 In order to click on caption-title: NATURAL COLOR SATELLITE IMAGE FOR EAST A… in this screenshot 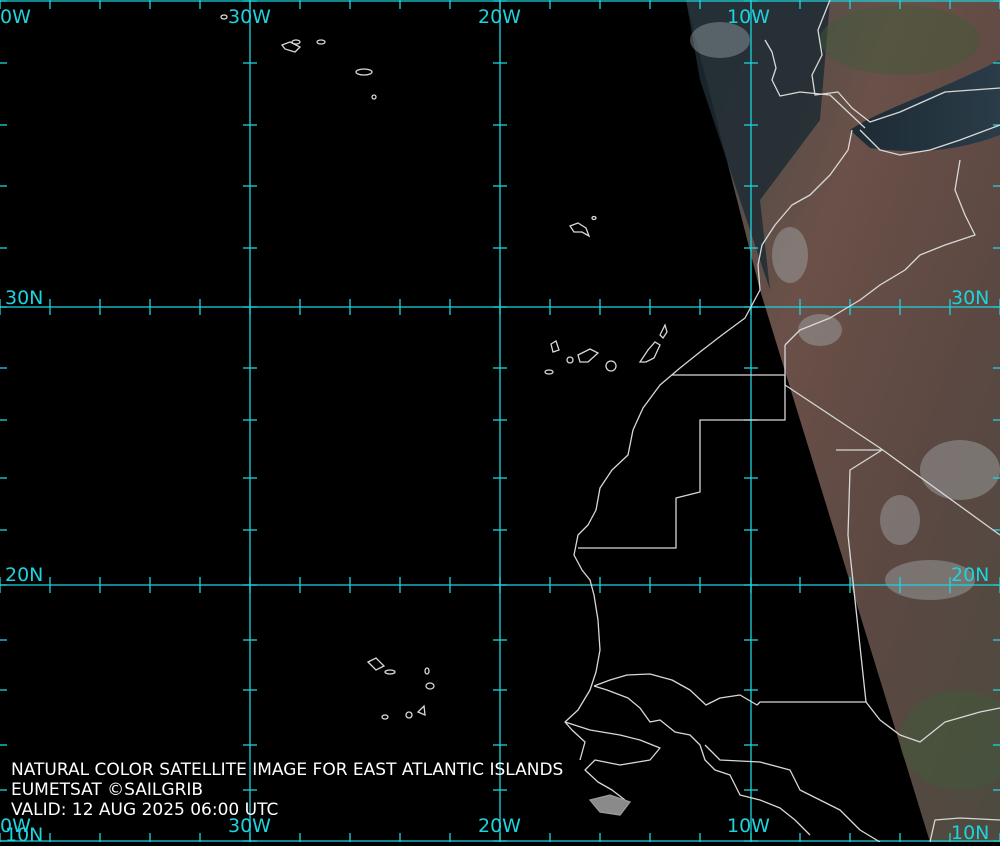, I will do `click(287, 770)`.